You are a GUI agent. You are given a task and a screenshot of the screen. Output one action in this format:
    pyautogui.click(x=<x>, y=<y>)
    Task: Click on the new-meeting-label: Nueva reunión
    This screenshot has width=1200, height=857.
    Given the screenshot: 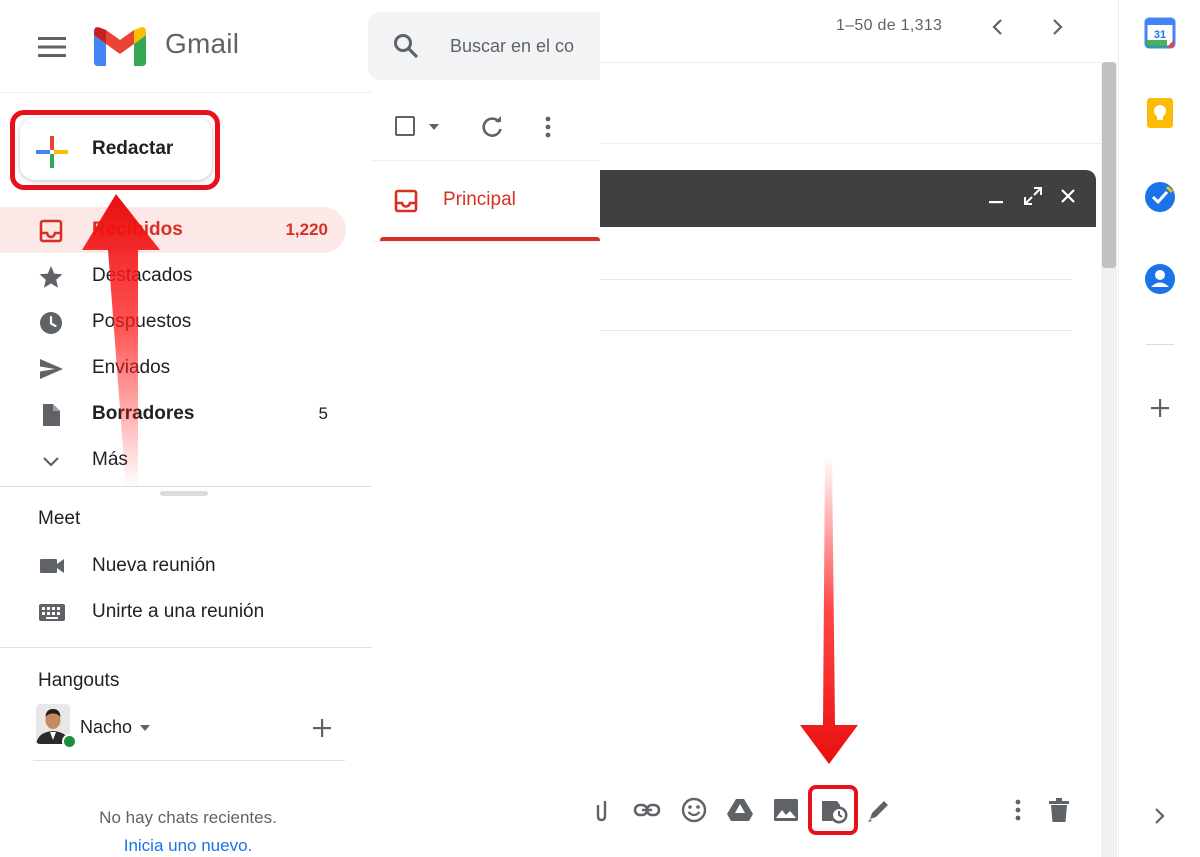 What is the action you would take?
    pyautogui.click(x=154, y=565)
    